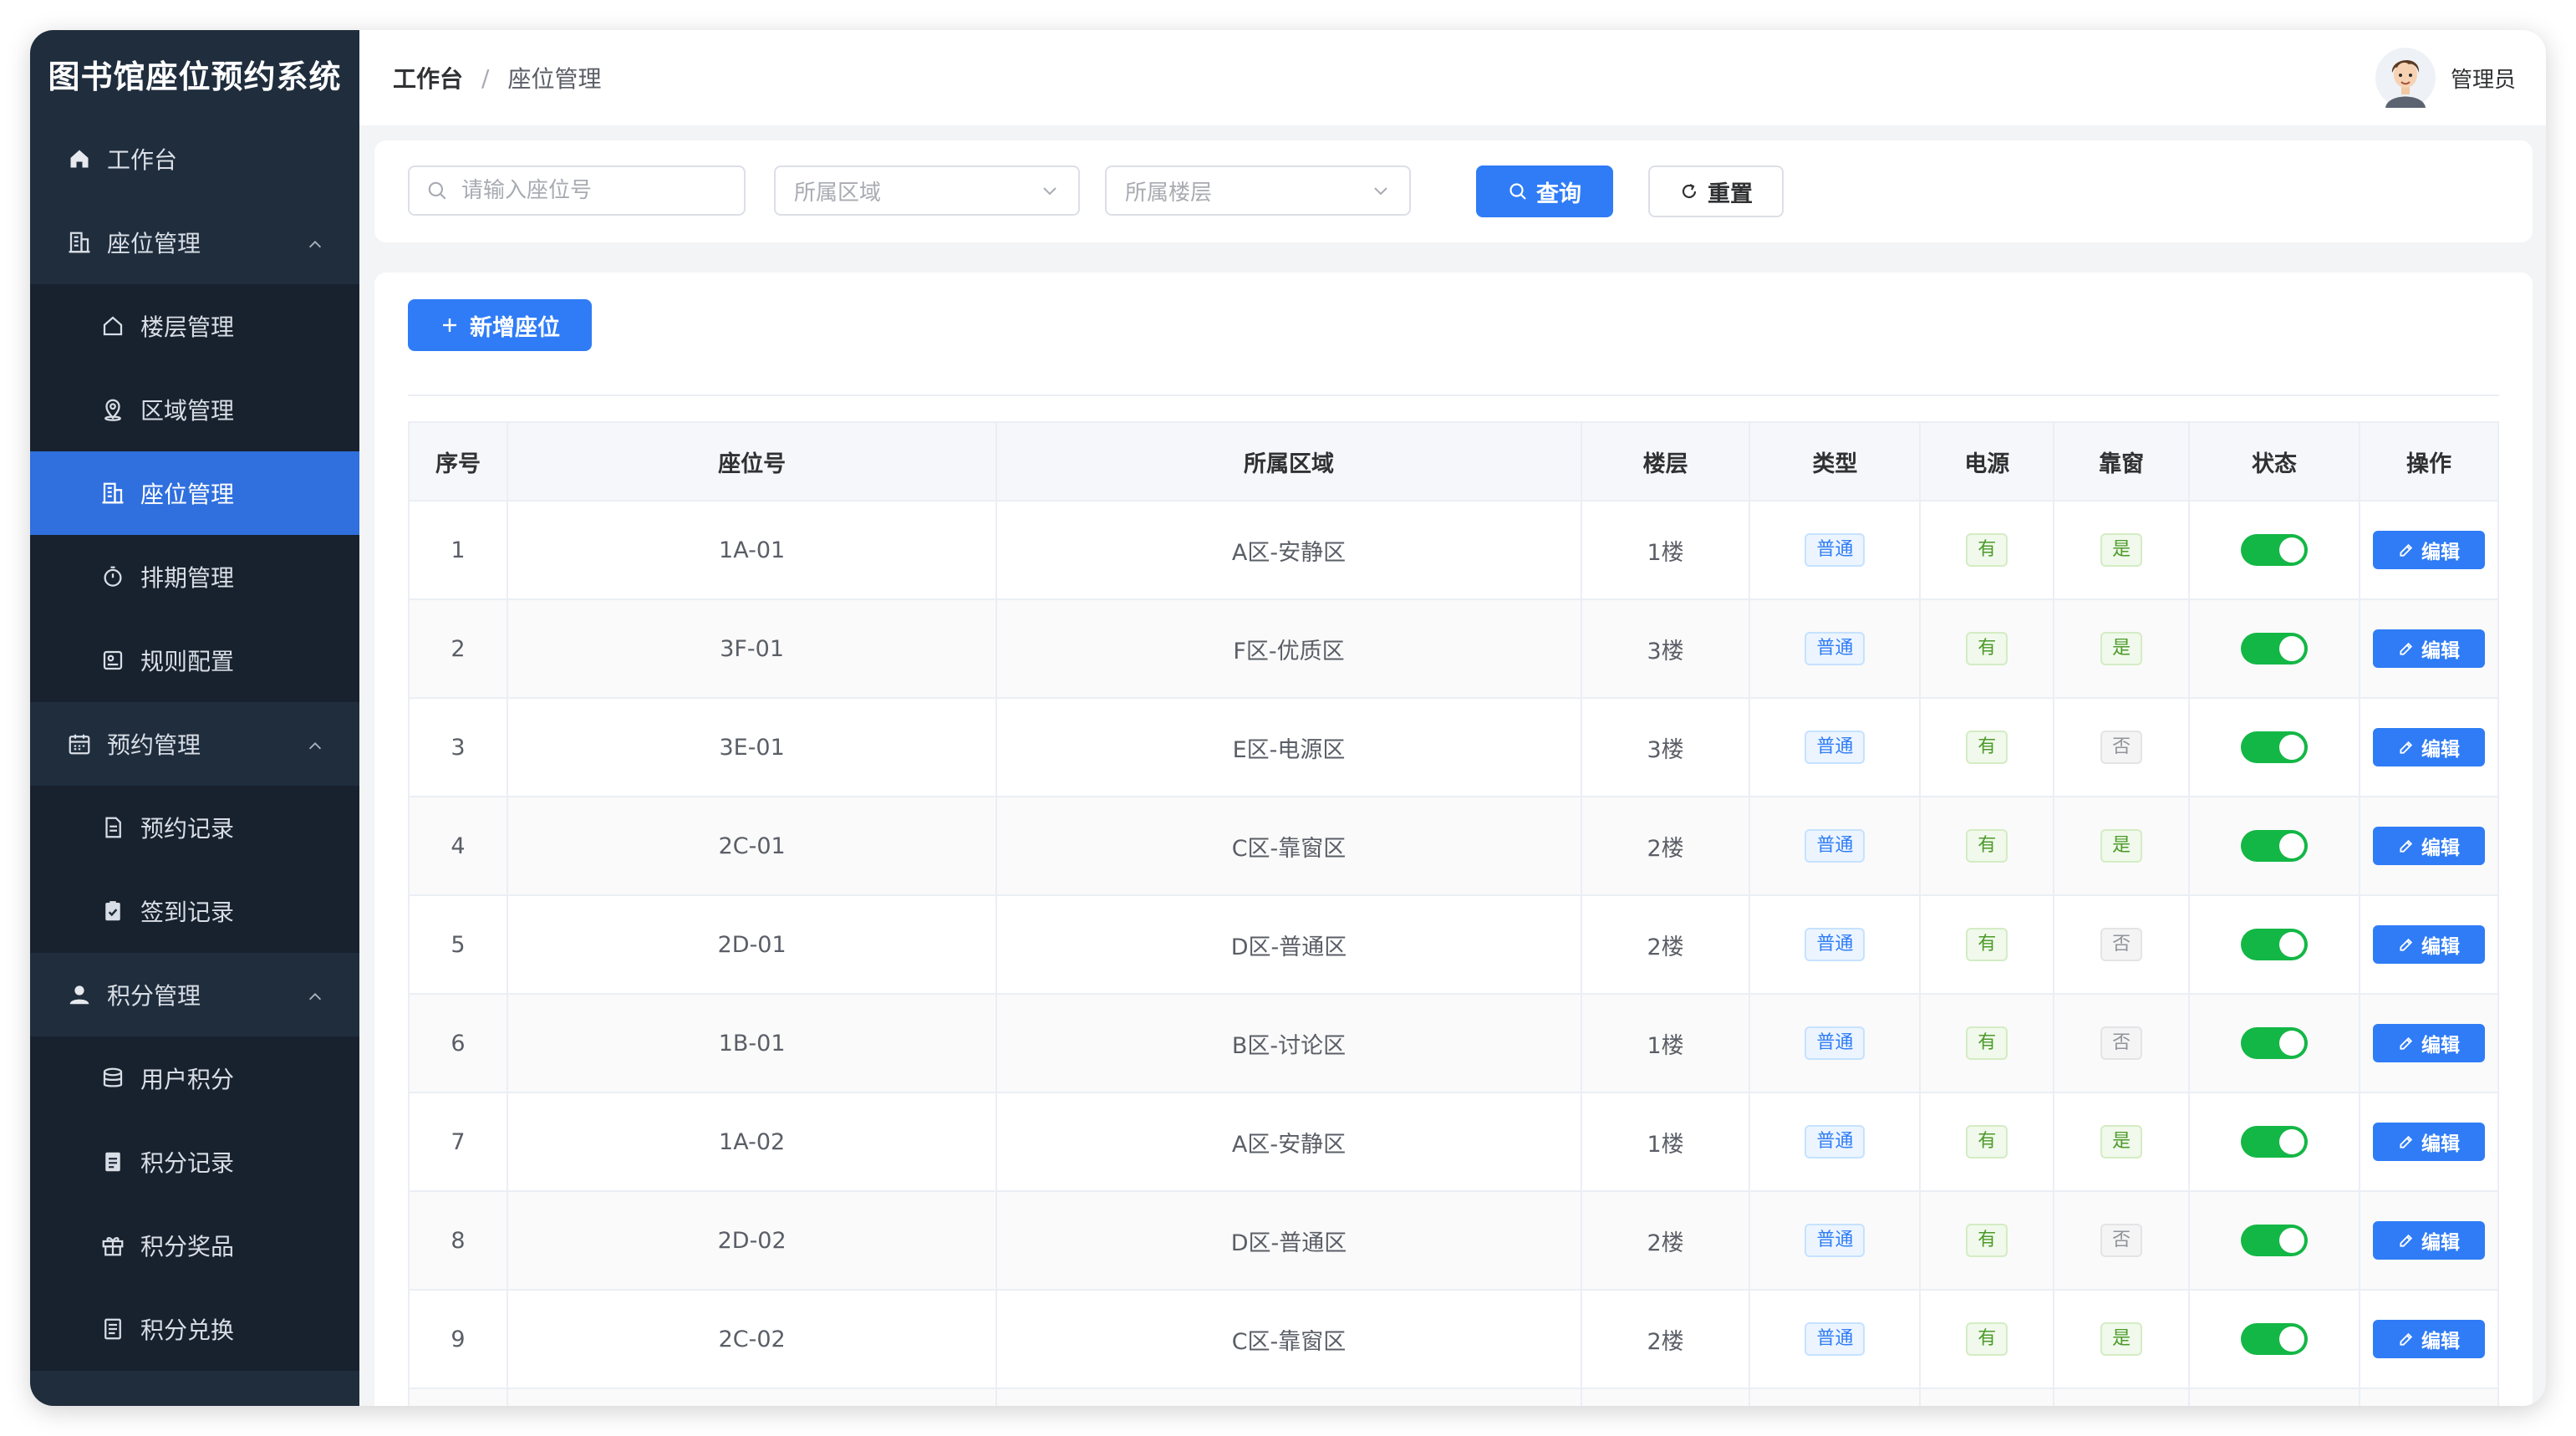  I want to click on app-title: 图书馆座位预约系统, so click(195, 76).